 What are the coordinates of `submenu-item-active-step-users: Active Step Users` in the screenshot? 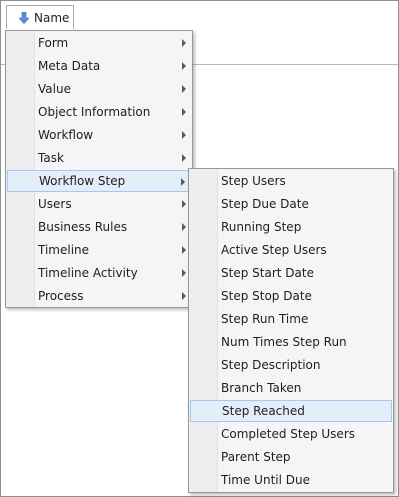 It's located at (291, 250).